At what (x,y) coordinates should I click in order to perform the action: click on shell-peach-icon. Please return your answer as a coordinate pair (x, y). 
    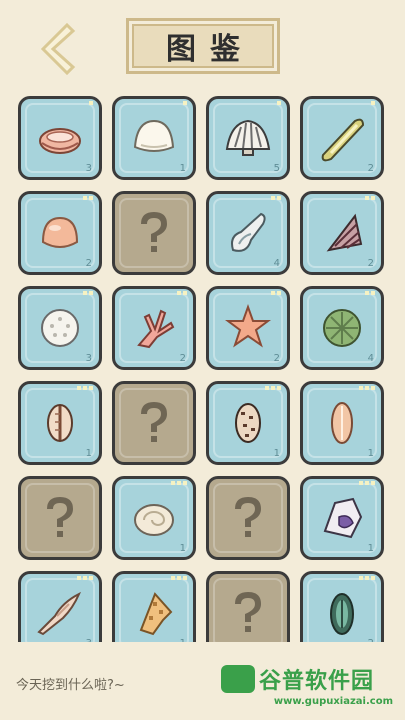
    Looking at the image, I should click on (60, 232).